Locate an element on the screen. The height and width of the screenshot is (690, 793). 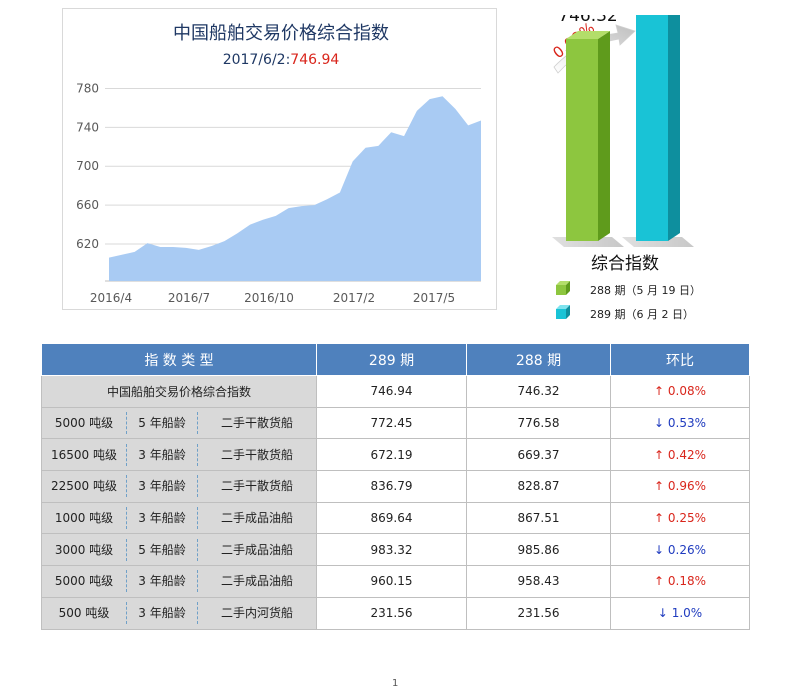
bar-chart-series: 746.32 746.94 is located at coordinates (619, 128).